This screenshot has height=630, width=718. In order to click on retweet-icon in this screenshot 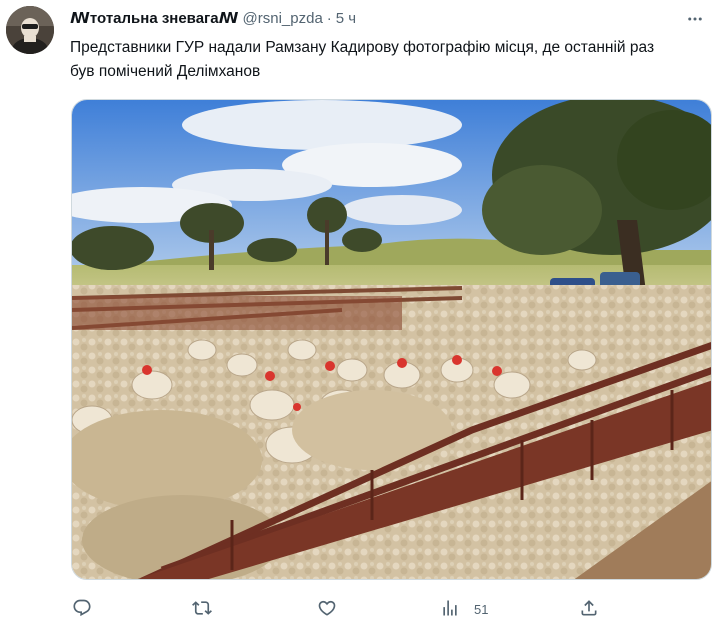, I will do `click(202, 609)`.